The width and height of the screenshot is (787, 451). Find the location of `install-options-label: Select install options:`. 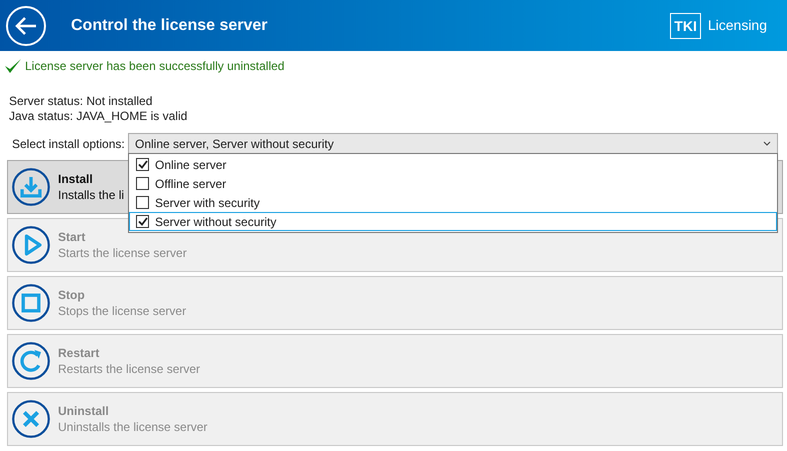

install-options-label: Select install options: is located at coordinates (69, 144).